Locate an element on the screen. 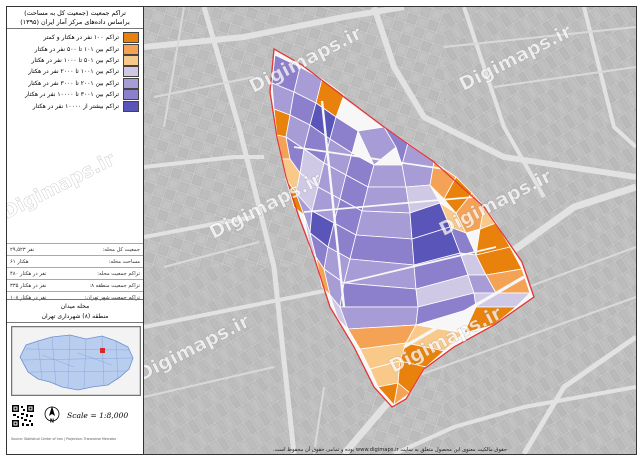 Image resolution: width=643 pixels, height=461 pixels. stat-value: ۳۳۵ نفر در هکتار is located at coordinates (28, 285).